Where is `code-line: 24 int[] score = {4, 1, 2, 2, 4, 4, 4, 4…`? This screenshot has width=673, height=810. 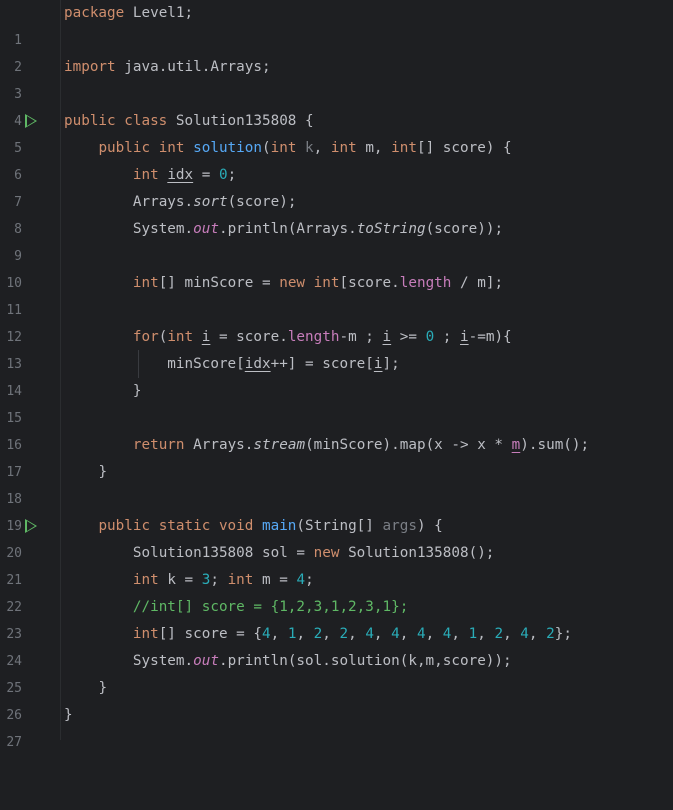
code-line: 24 int[] score = {4, 1, 2, 2, 4, 4, 4, 4… is located at coordinates (336, 645).